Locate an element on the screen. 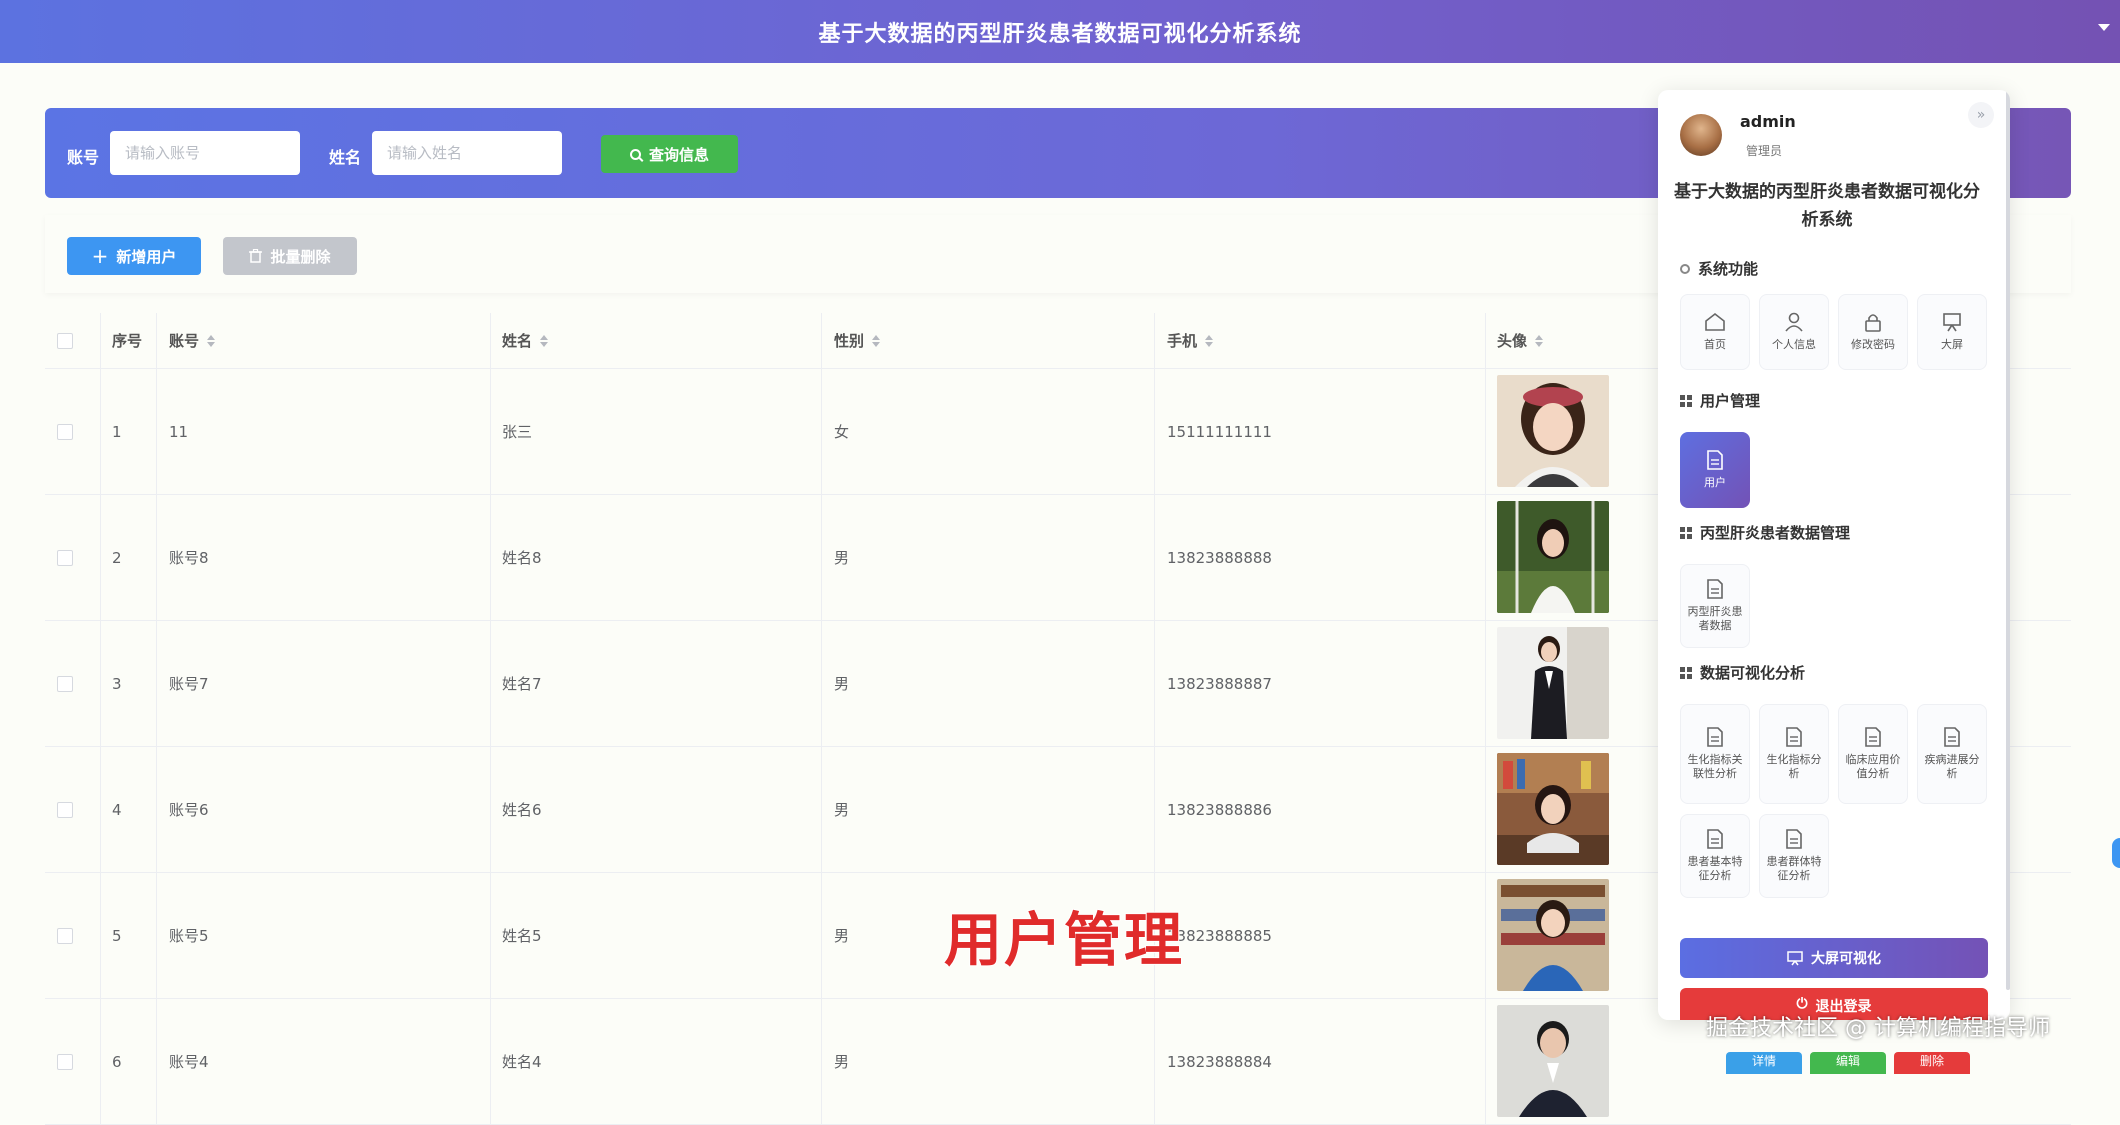 This screenshot has height=1125, width=2120. panel-scrollbar is located at coordinates (2008, 540).